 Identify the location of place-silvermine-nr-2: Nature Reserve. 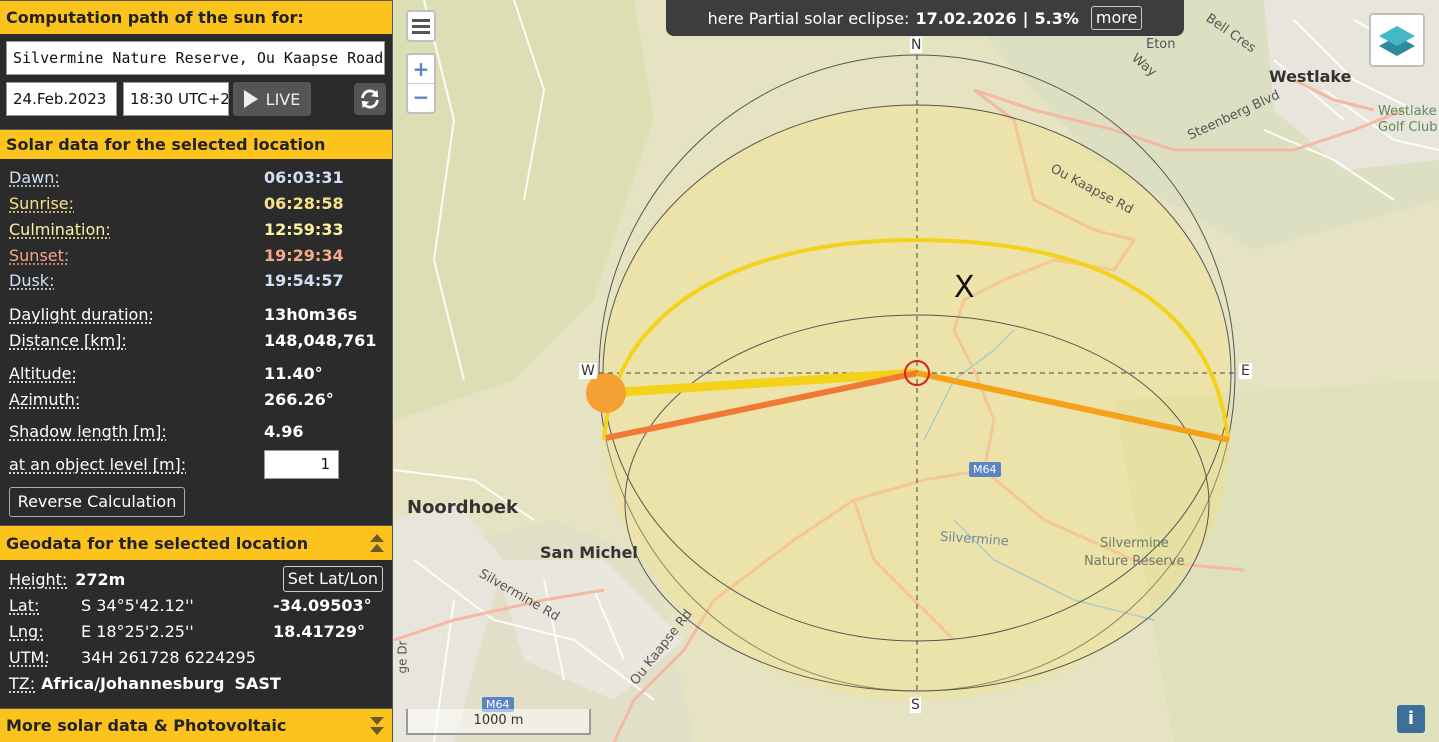
(1134, 561).